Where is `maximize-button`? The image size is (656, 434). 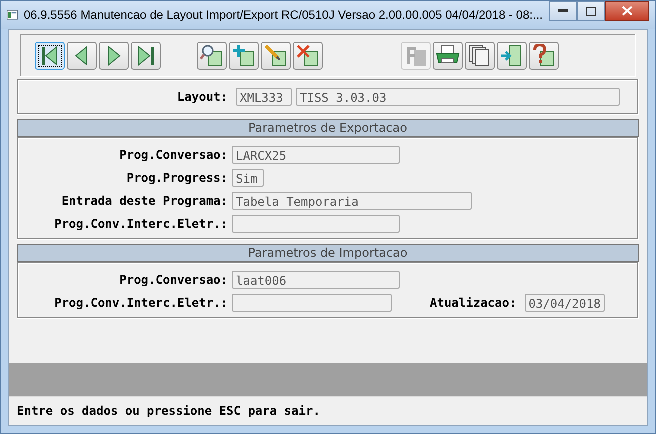 maximize-button is located at coordinates (591, 11).